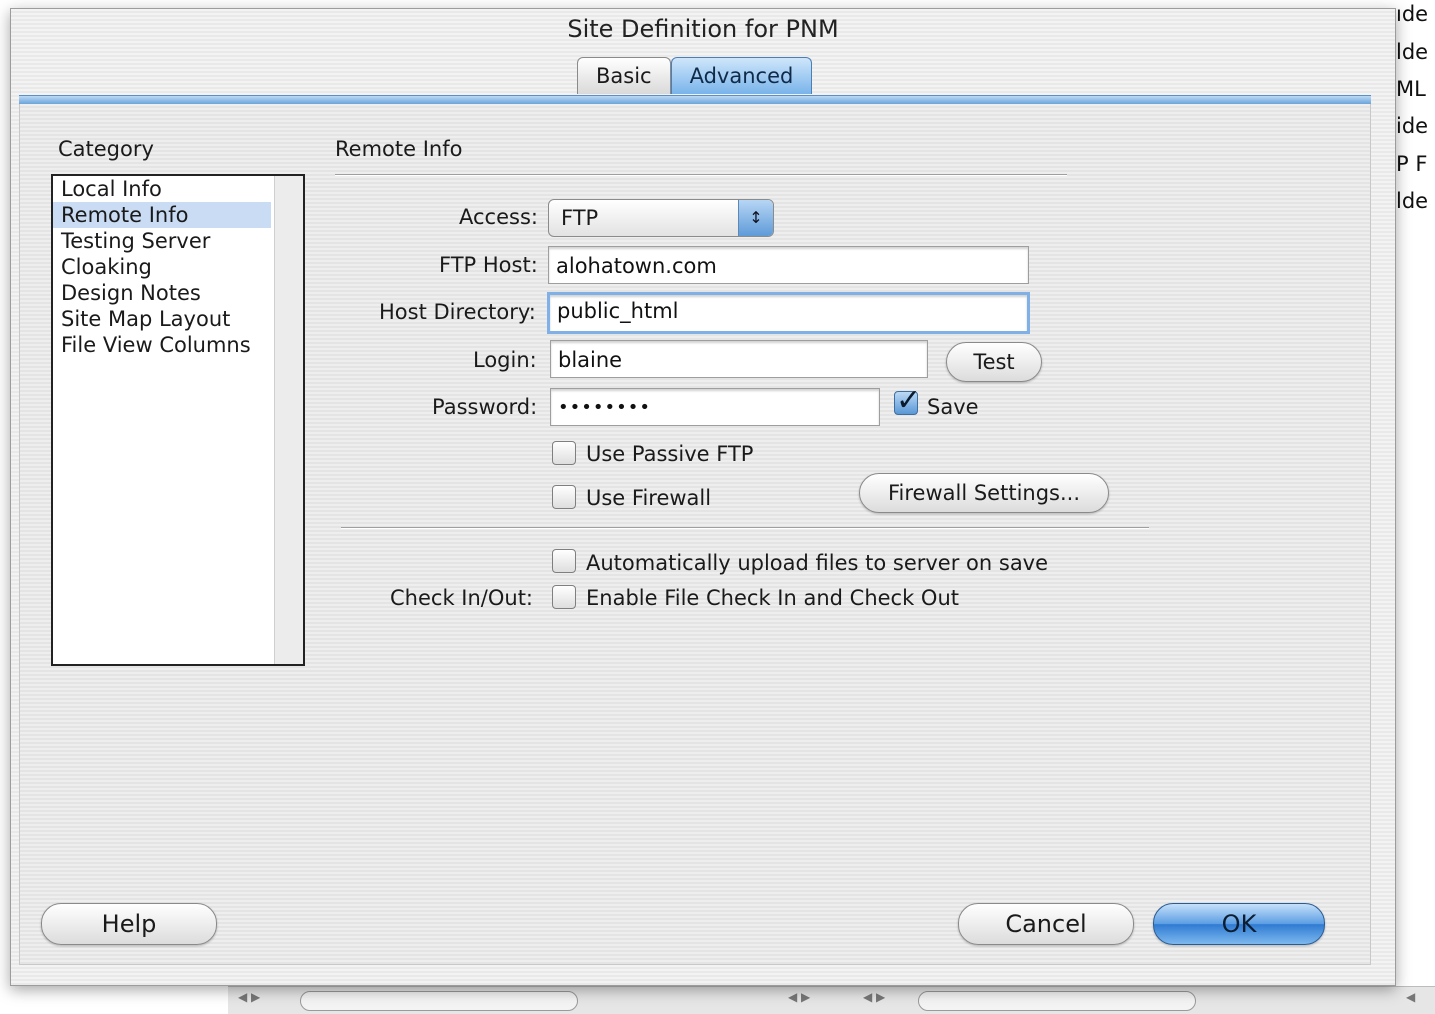  I want to click on scroll-left-arrow-icon: ◀, so click(1411, 997).